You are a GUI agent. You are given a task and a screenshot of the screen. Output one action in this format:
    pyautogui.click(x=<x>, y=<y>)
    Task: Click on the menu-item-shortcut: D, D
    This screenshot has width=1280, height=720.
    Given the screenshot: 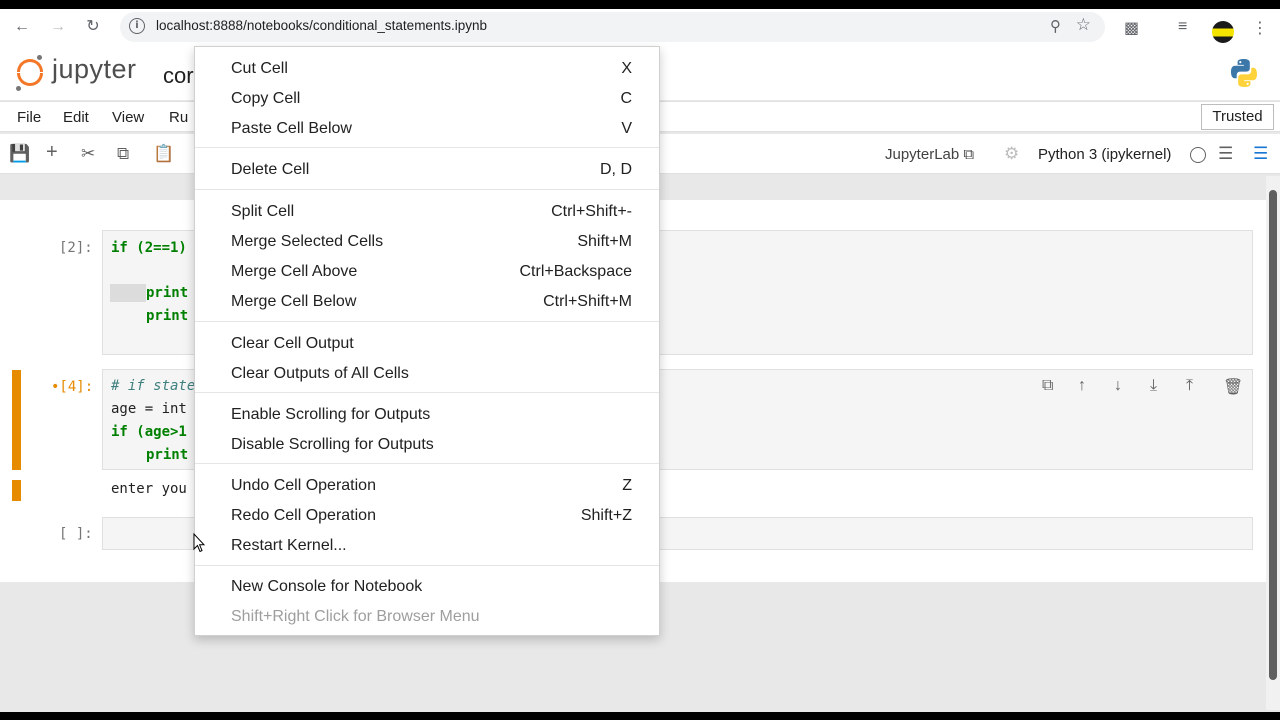 What is the action you would take?
    pyautogui.click(x=616, y=169)
    